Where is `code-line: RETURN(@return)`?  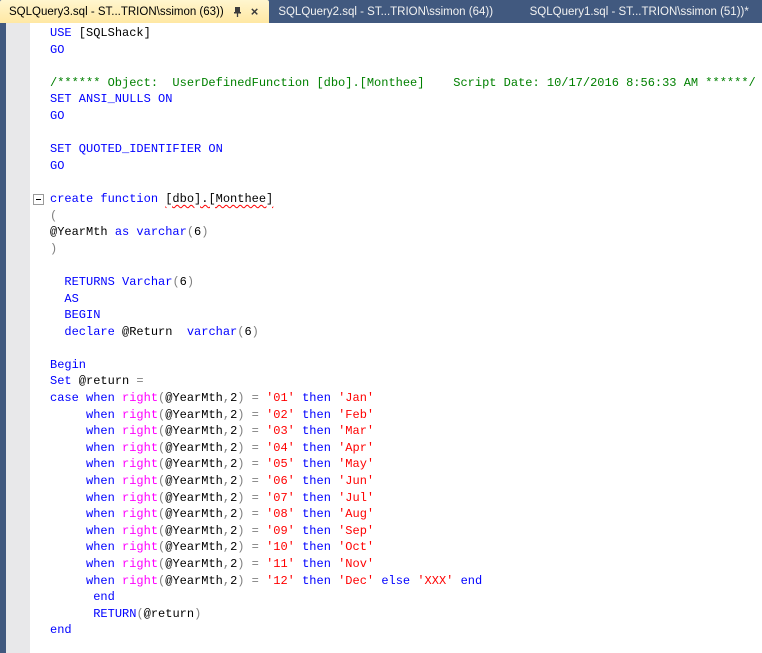 code-line: RETURN(@return) is located at coordinates (384, 614).